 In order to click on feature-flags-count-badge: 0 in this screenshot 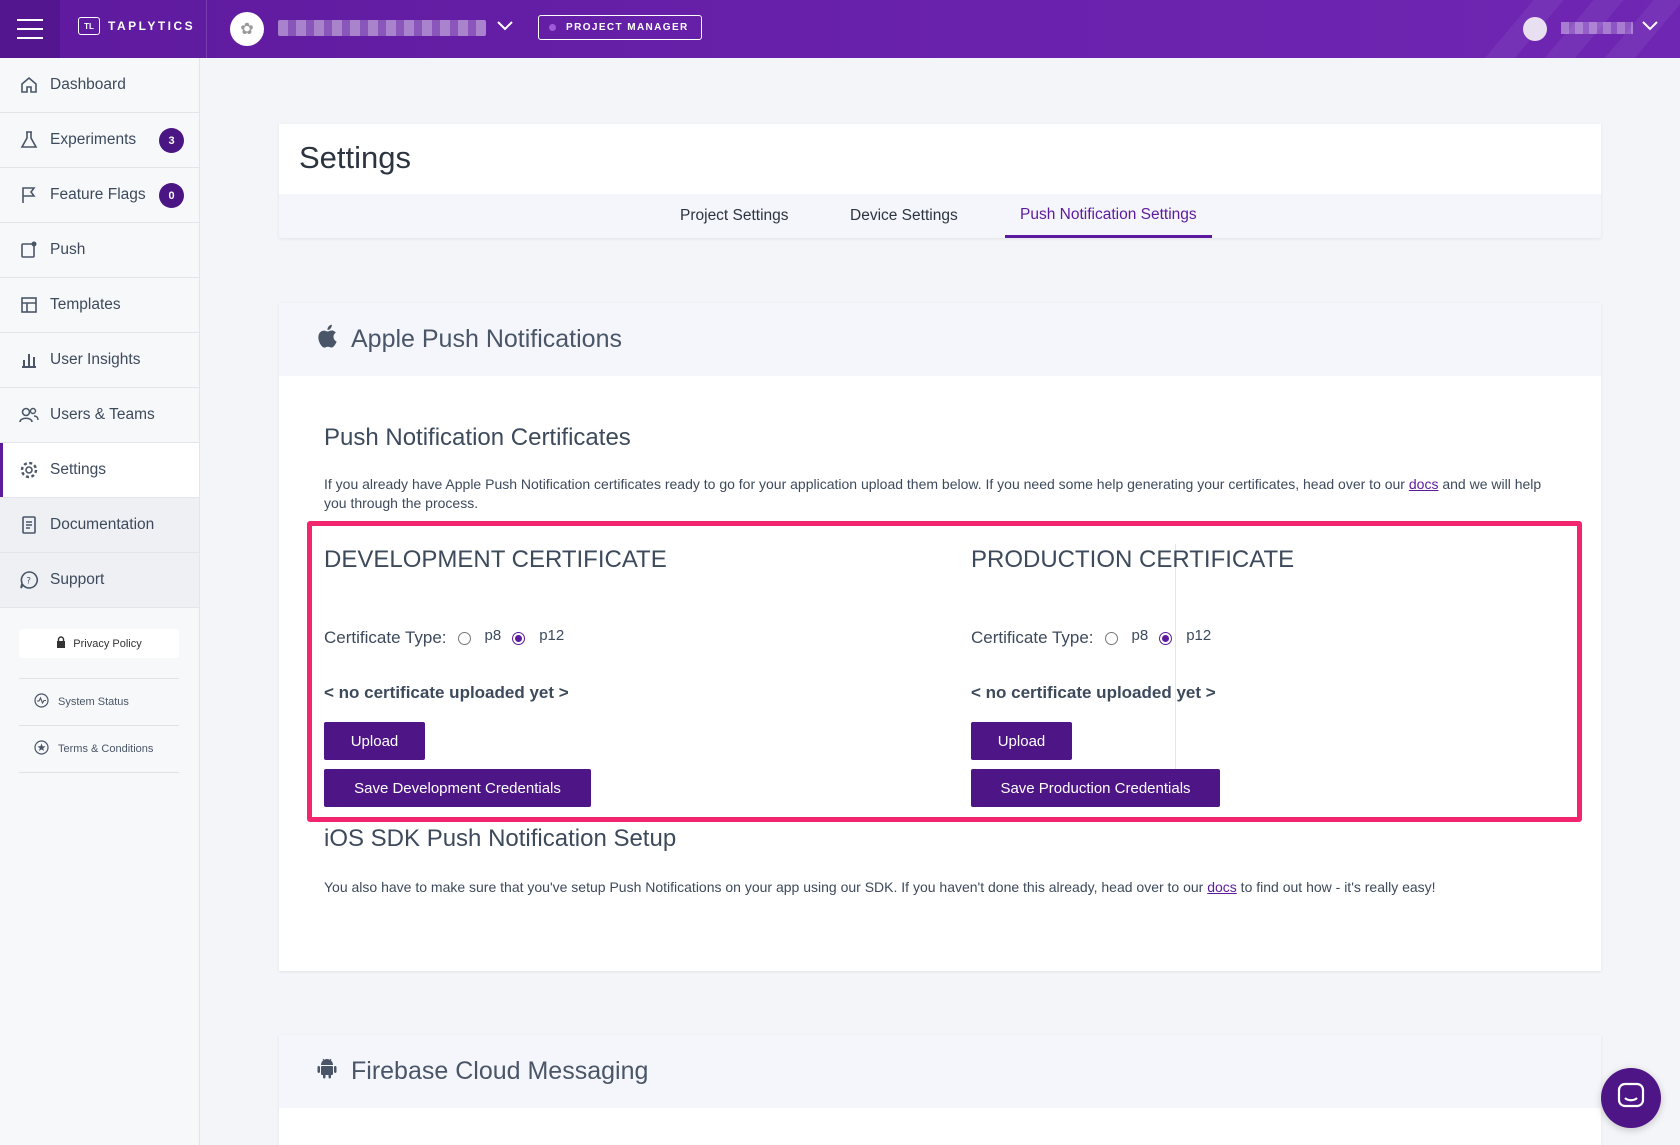, I will do `click(171, 195)`.